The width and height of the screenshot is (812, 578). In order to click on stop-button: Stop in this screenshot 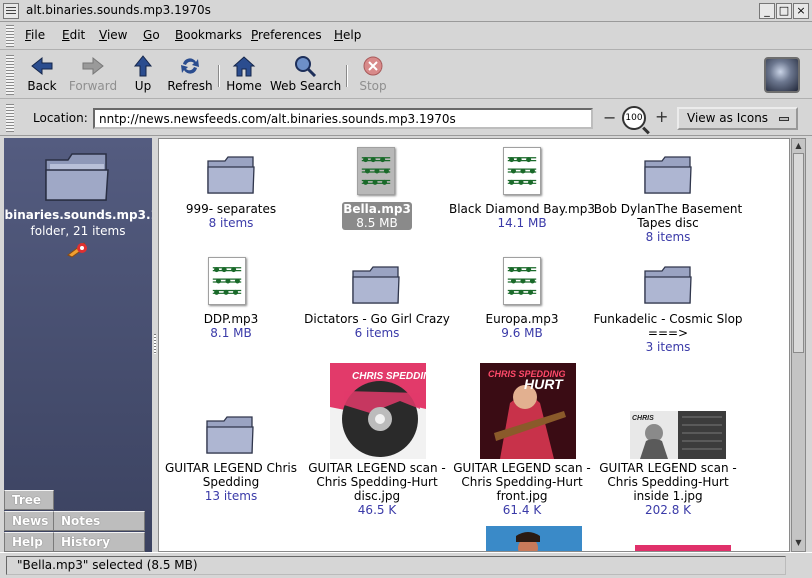, I will do `click(373, 75)`.